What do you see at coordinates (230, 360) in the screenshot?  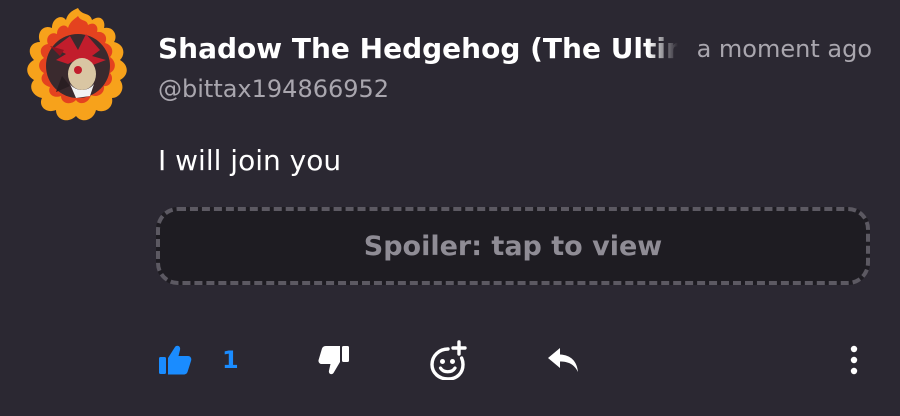 I see `like-count: 1` at bounding box center [230, 360].